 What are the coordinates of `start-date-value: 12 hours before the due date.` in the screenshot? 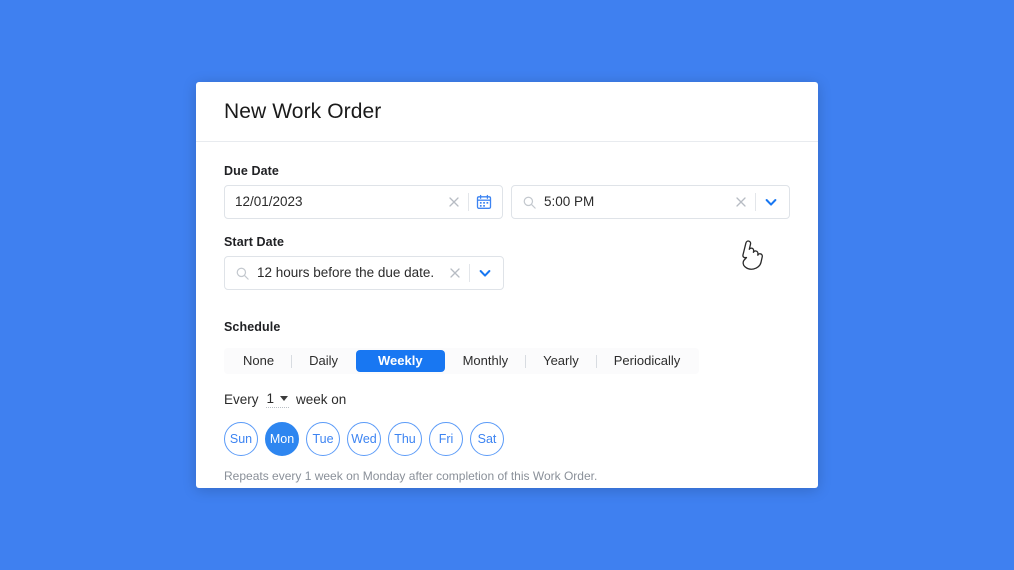 It's located at (346, 273).